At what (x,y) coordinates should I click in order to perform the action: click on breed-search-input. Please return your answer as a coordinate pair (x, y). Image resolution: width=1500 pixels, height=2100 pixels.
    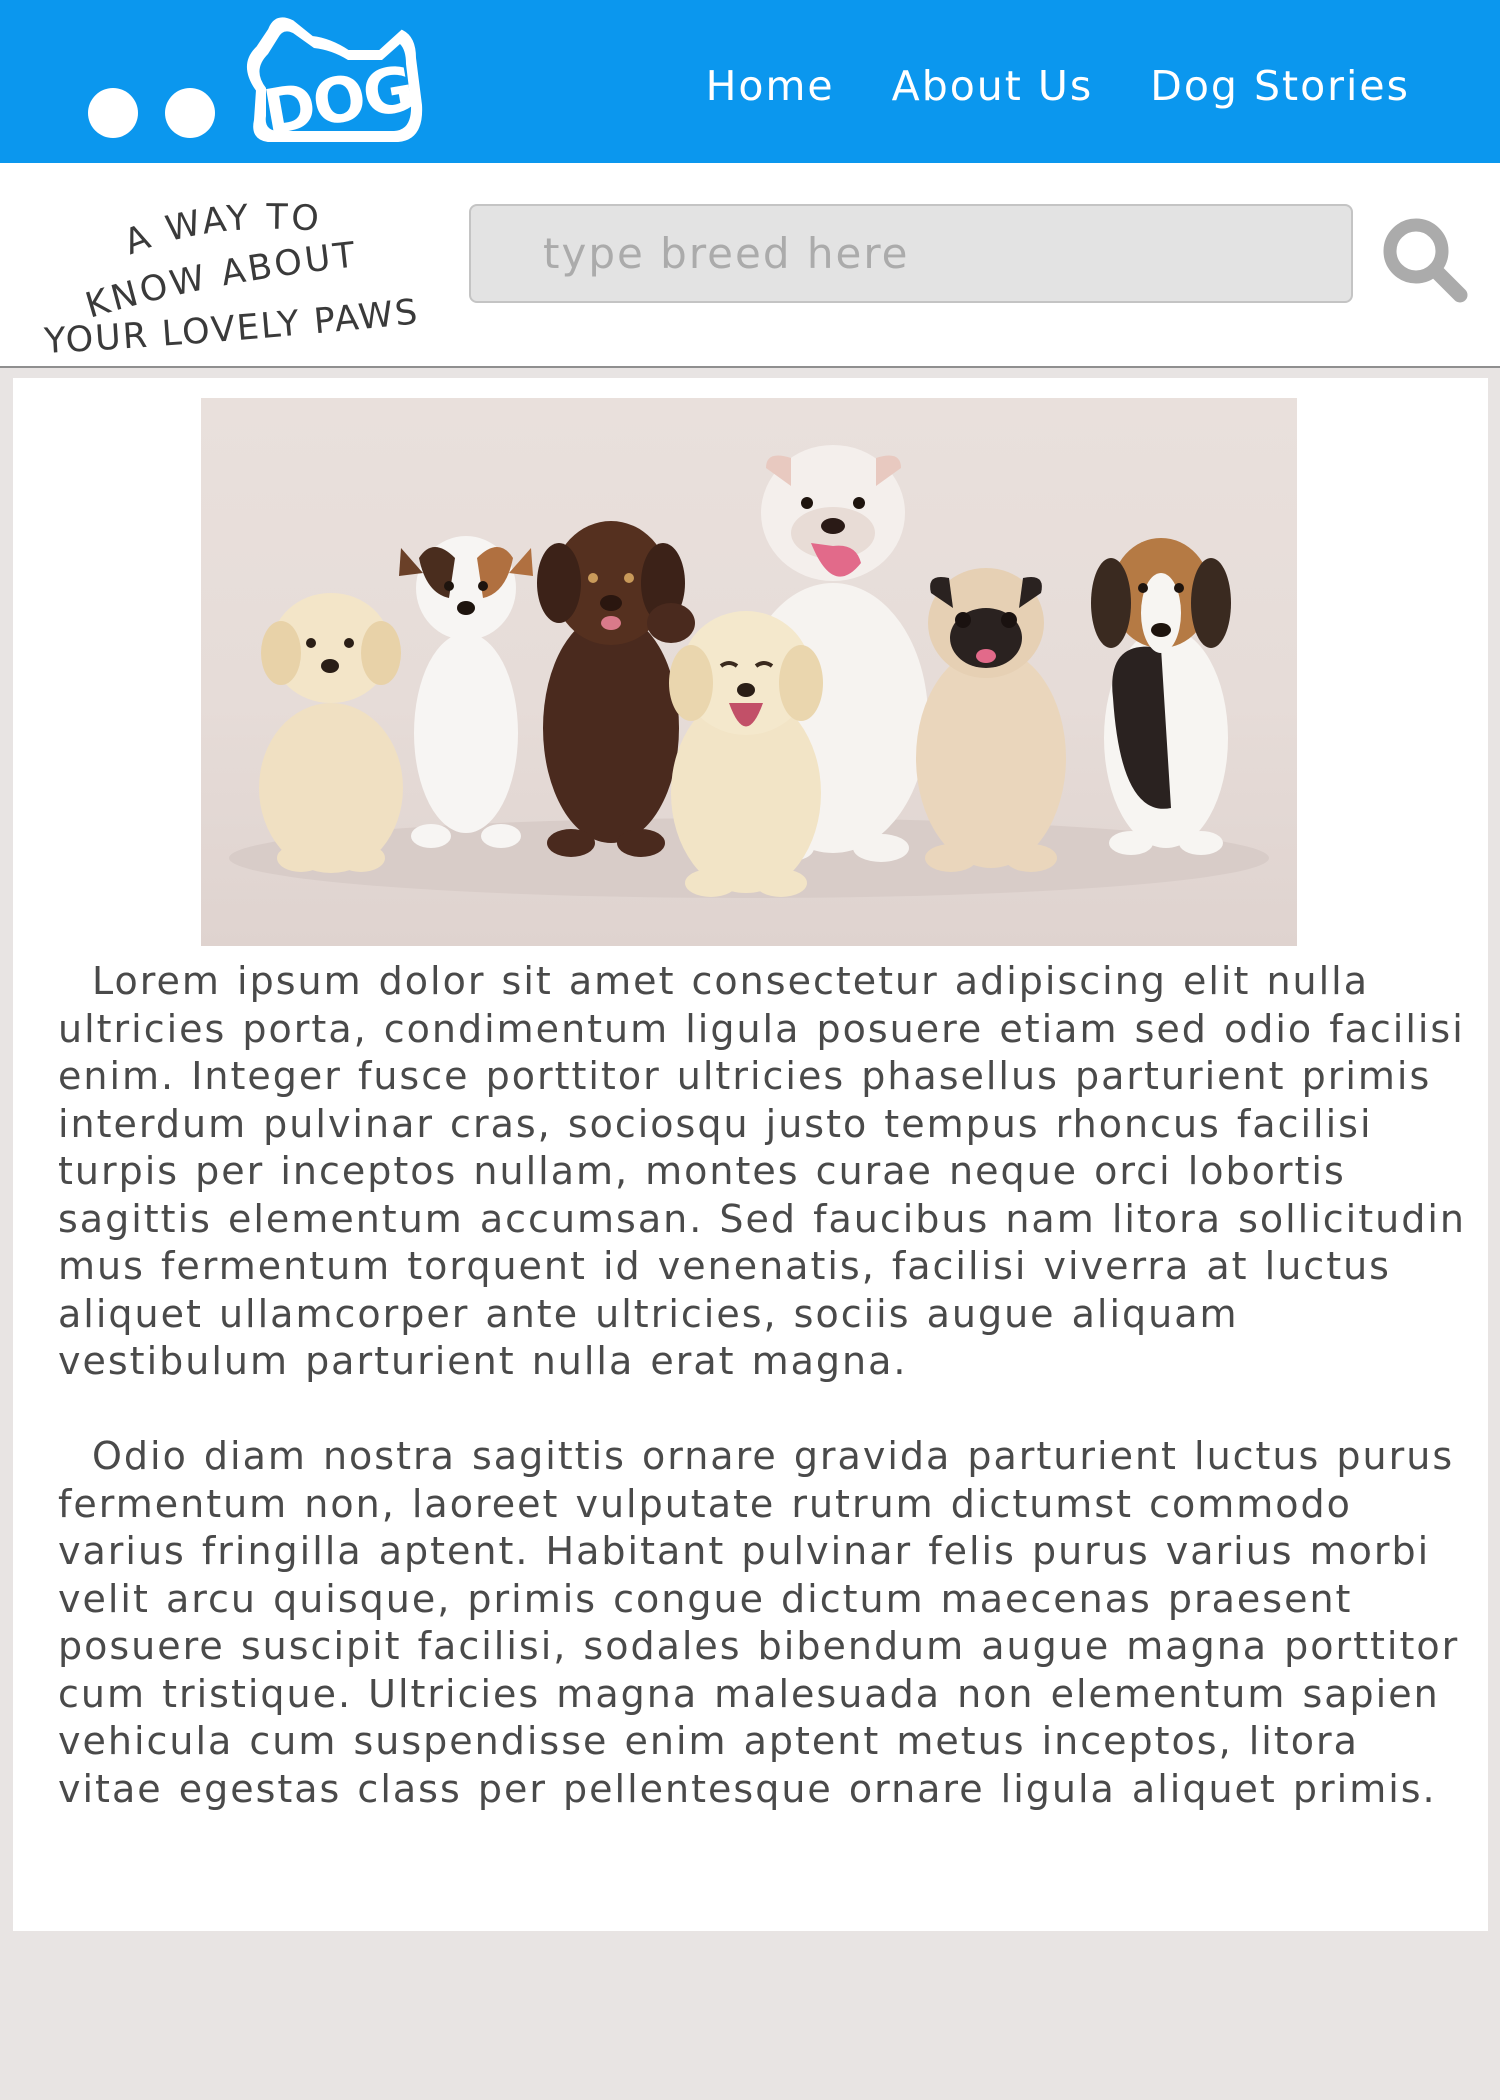
    Looking at the image, I should click on (911, 253).